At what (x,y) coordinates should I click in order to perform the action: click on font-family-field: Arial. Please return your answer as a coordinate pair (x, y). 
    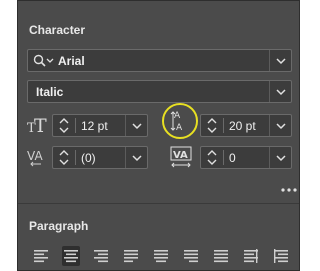
    Looking at the image, I should click on (159, 60).